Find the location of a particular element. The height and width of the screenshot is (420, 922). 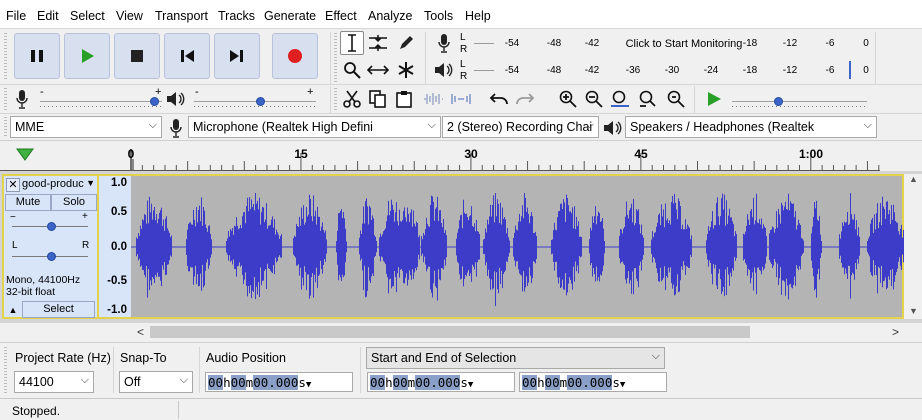

record-meter-button is located at coordinates (444, 43).